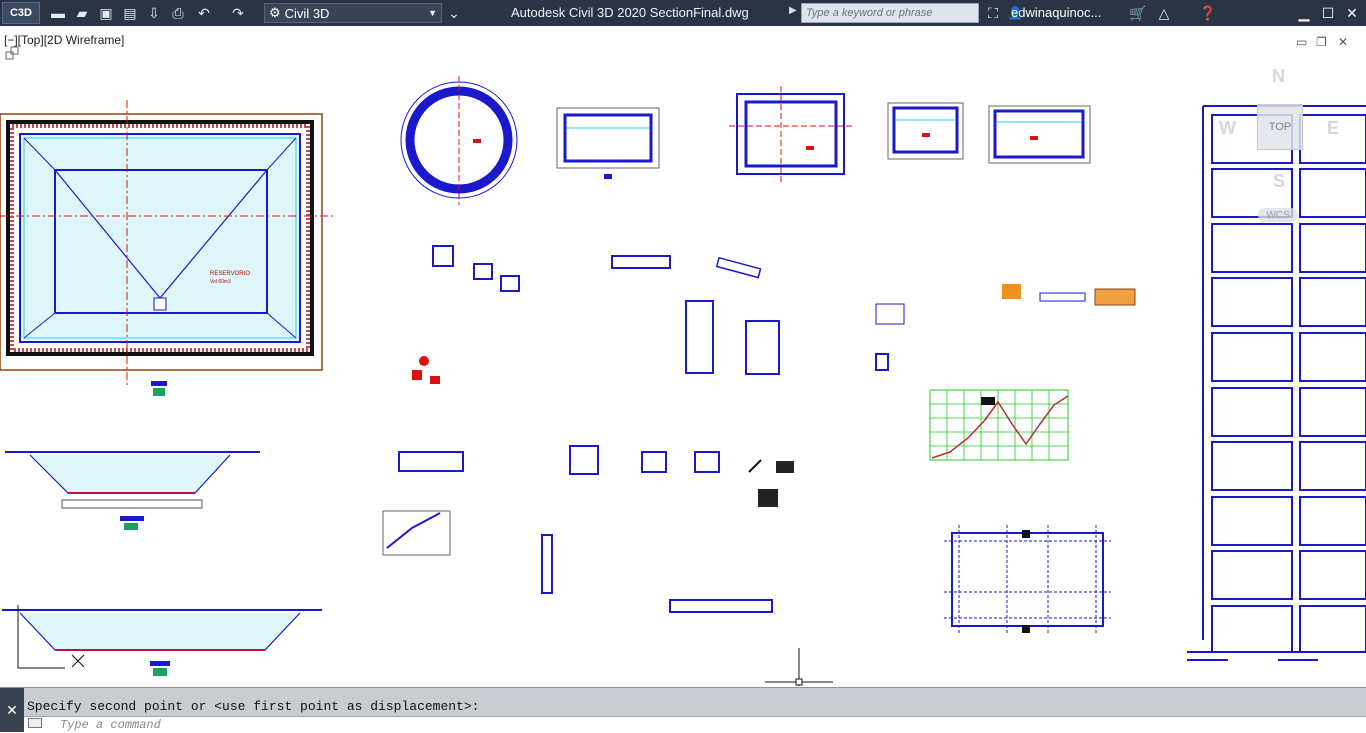  Describe the element at coordinates (608, 143) in the screenshot. I see `tank-section-a` at that location.